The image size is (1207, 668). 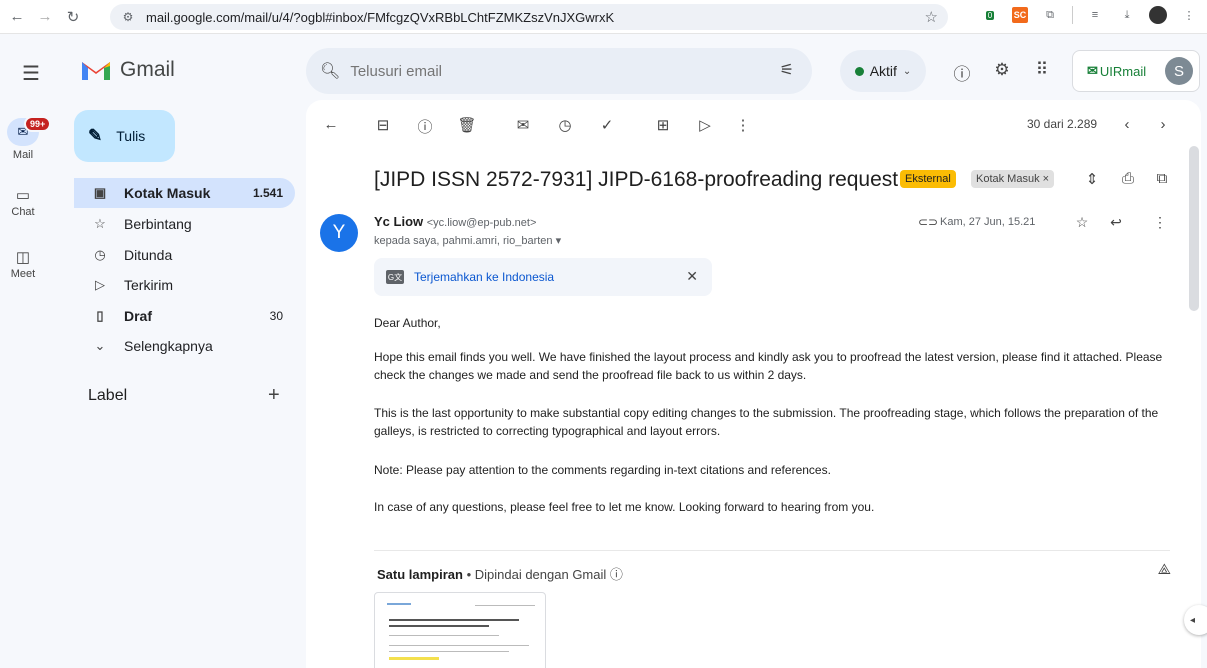 What do you see at coordinates (1095, 15) in the screenshot?
I see `reading-list-icon: ≡` at bounding box center [1095, 15].